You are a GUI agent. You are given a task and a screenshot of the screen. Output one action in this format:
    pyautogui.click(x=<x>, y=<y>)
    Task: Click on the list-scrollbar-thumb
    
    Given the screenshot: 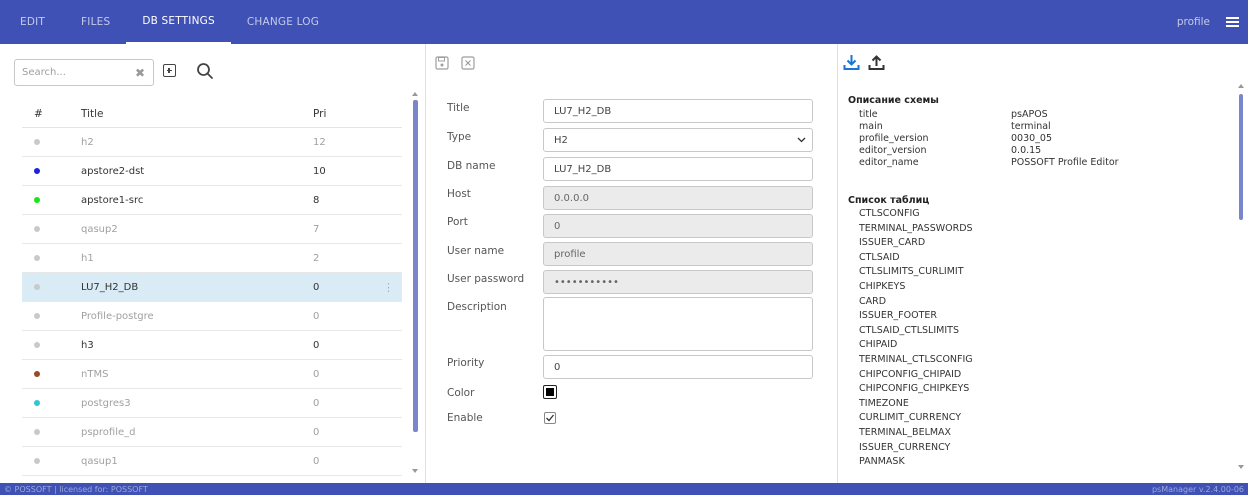 What is the action you would take?
    pyautogui.click(x=415, y=266)
    